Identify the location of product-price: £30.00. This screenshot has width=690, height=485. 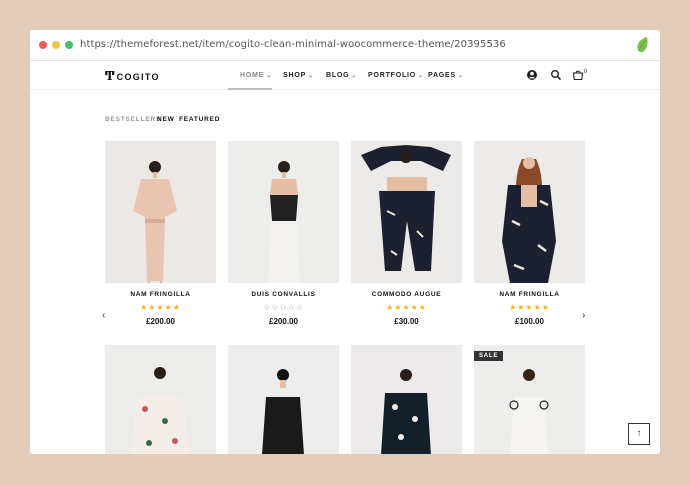
(406, 321).